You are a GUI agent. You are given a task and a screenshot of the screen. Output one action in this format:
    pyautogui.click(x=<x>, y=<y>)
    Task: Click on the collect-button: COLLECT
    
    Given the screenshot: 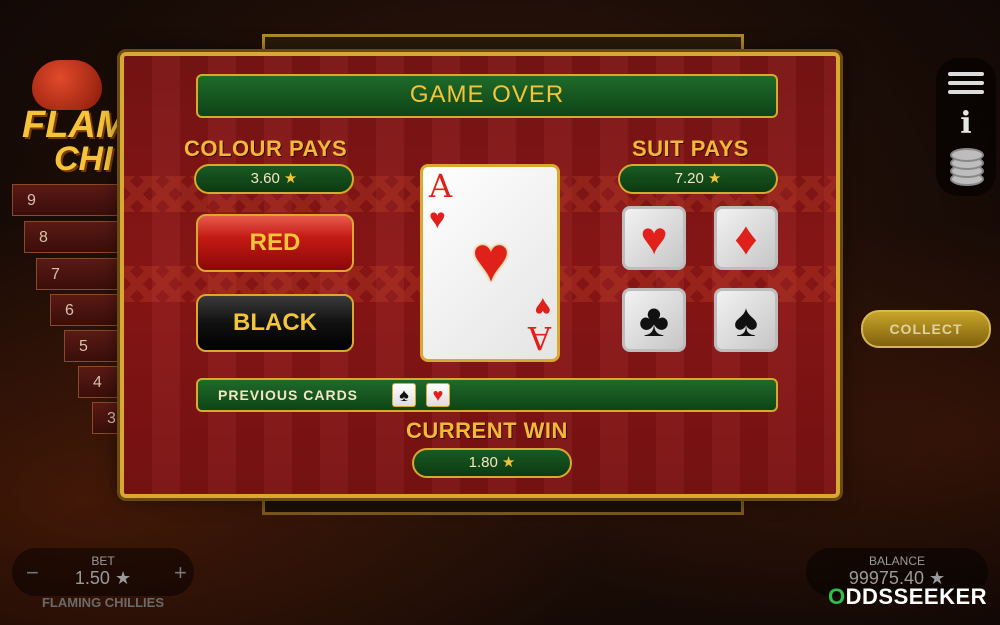 What is the action you would take?
    pyautogui.click(x=926, y=329)
    